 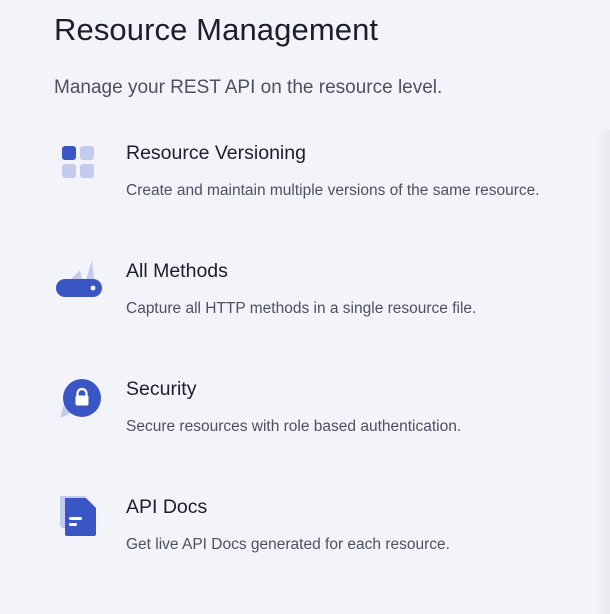 I want to click on feature-title: API Docs, so click(x=167, y=507).